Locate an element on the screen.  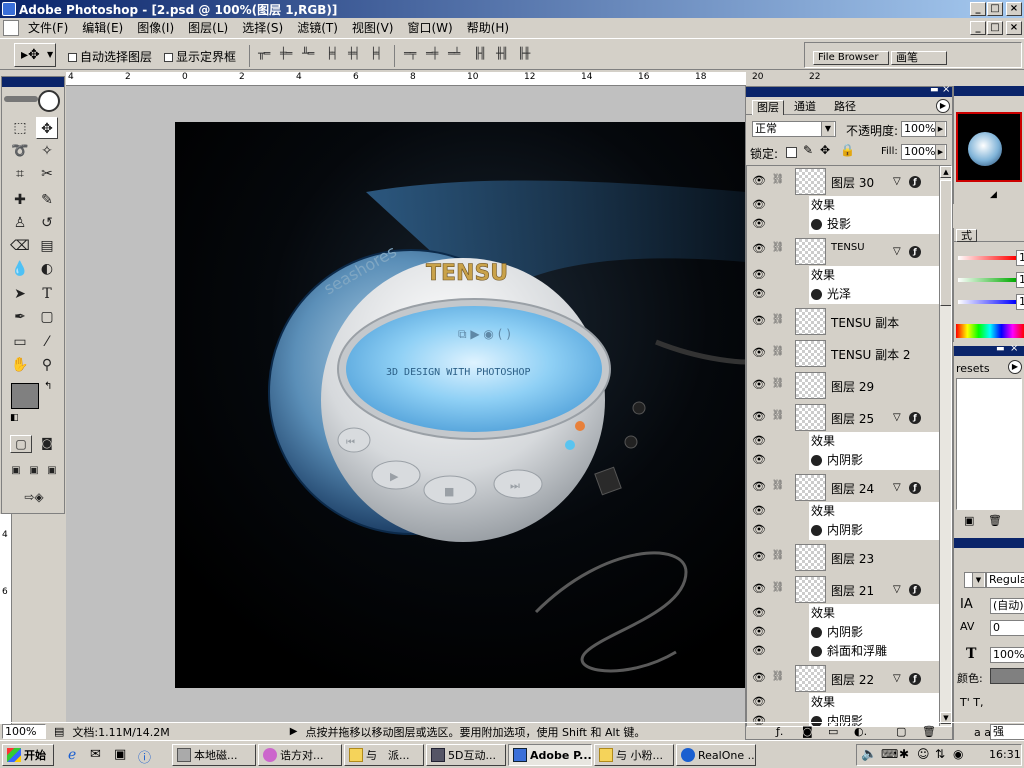
zoom-tool-icon: ⚲ is located at coordinates (47, 365).